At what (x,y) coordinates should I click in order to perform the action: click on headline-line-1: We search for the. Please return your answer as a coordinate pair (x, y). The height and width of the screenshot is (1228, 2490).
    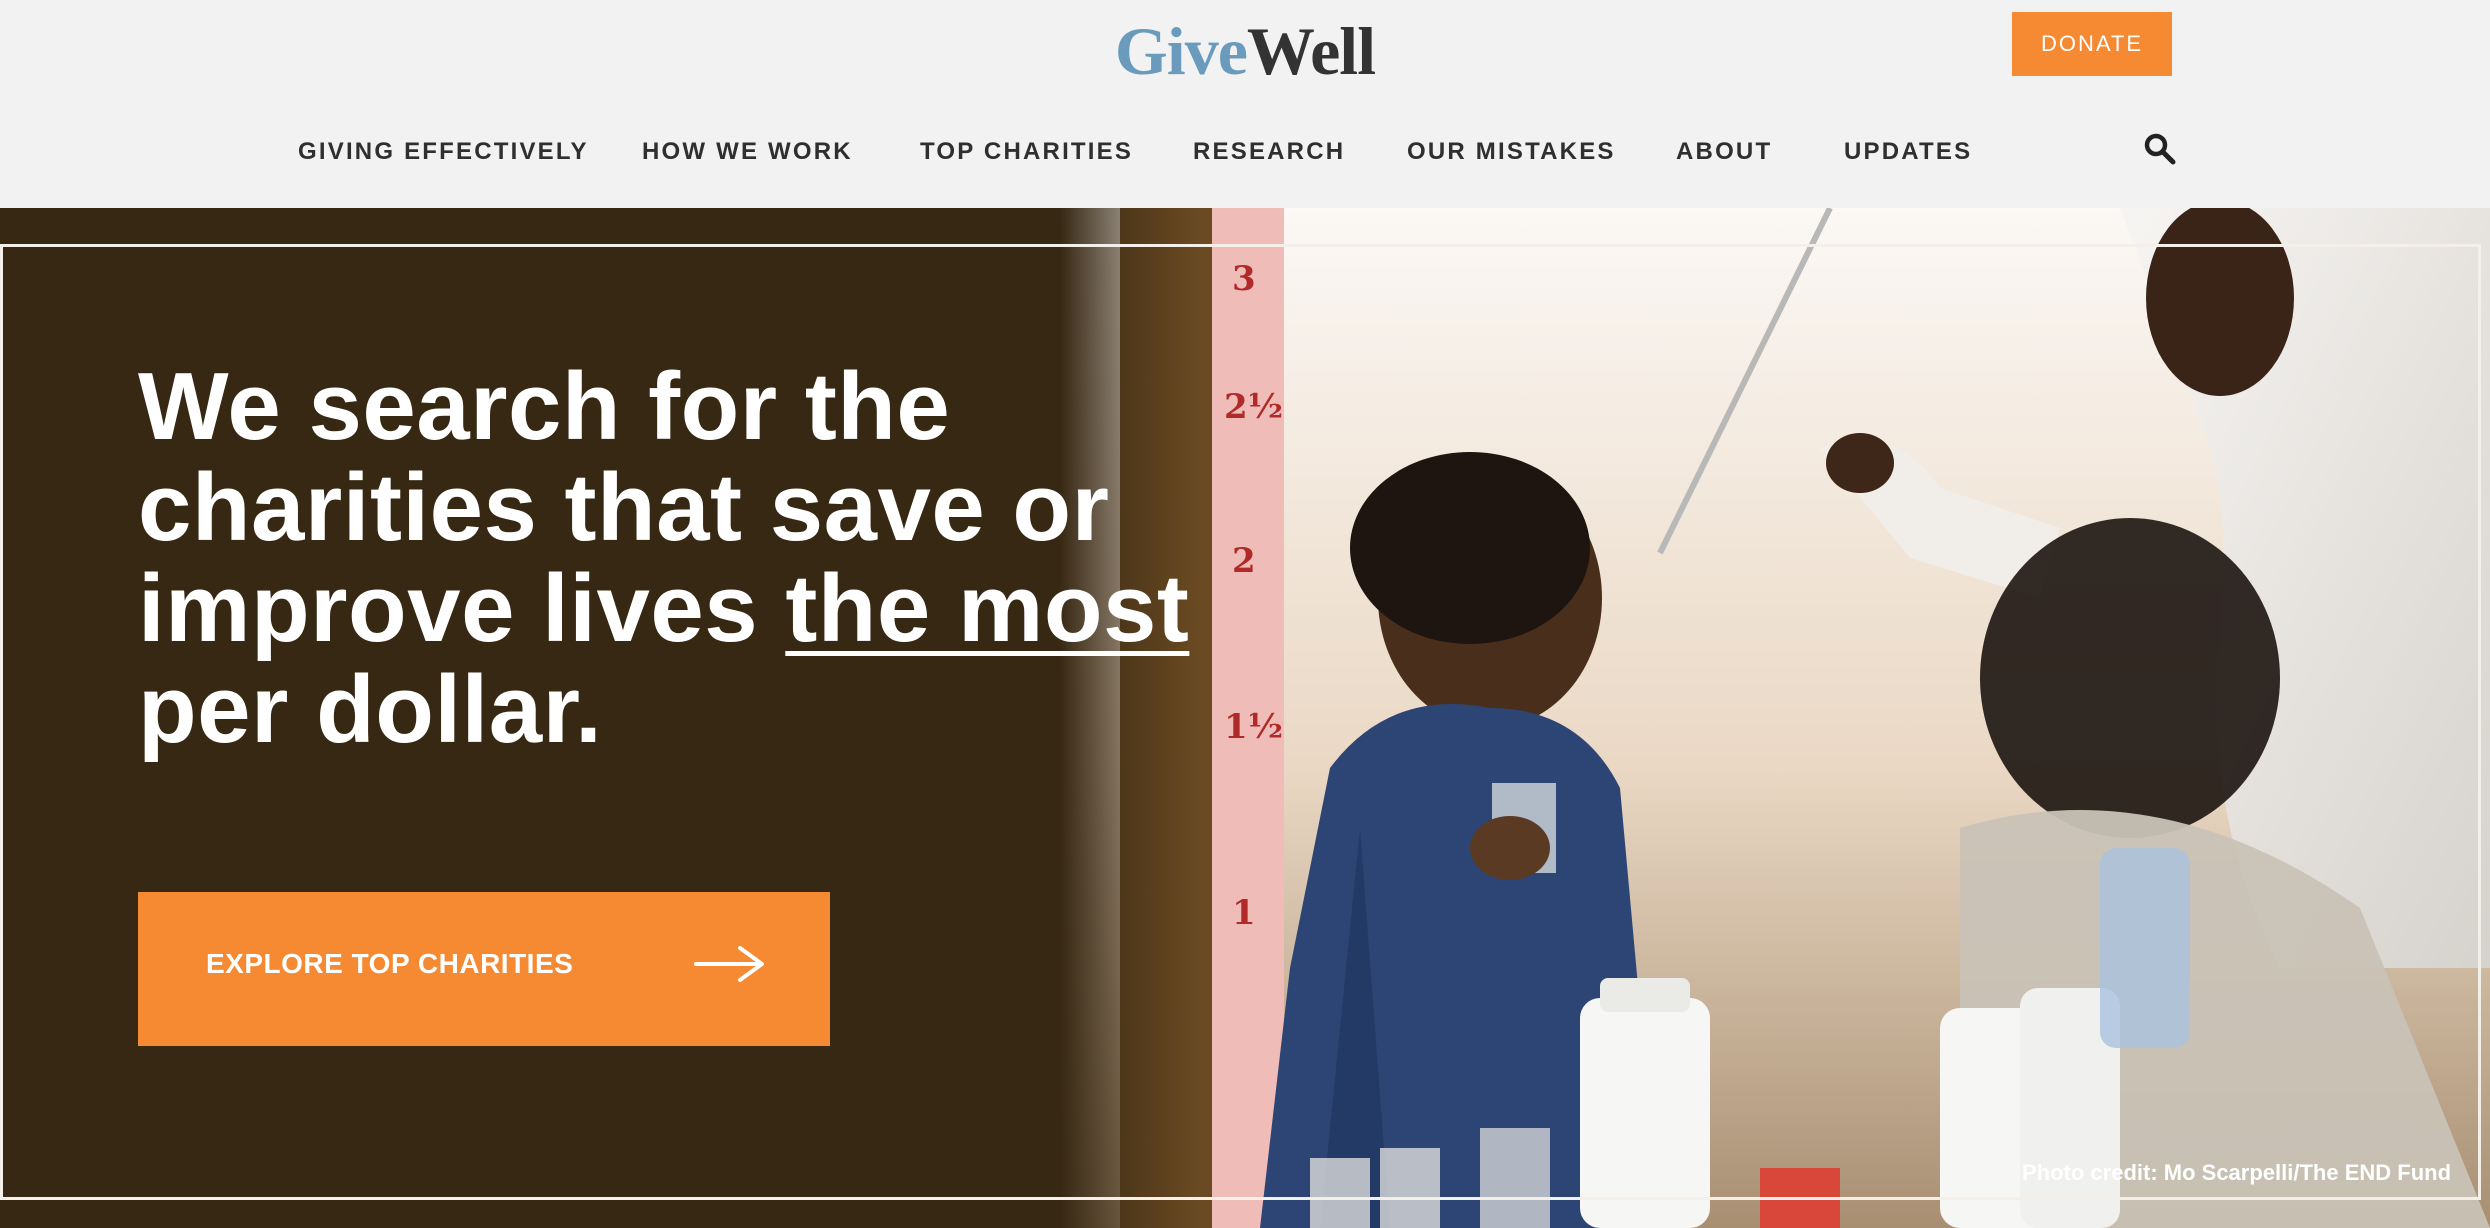
    Looking at the image, I should click on (544, 406).